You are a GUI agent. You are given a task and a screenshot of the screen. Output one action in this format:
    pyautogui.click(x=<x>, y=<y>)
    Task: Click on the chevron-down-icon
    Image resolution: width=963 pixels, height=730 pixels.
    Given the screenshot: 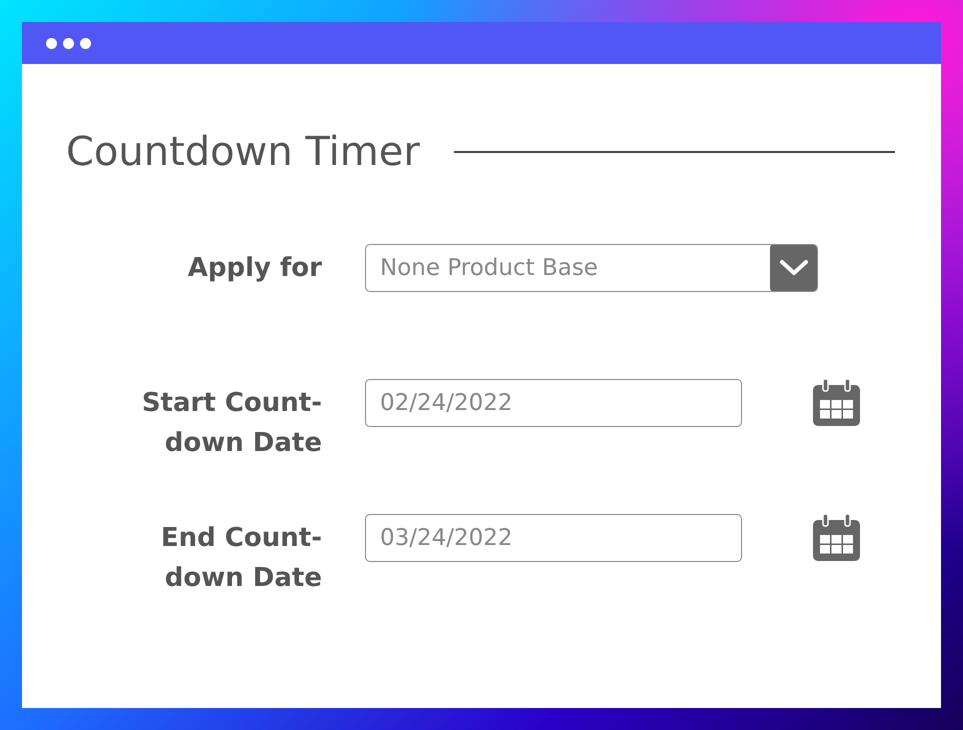 What is the action you would take?
    pyautogui.click(x=794, y=268)
    